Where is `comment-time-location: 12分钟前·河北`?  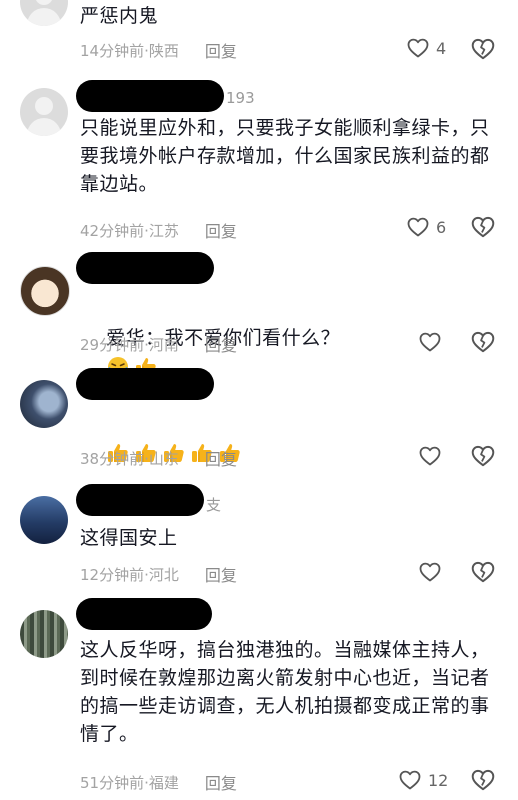 comment-time-location: 12分钟前·河北 is located at coordinates (129, 574).